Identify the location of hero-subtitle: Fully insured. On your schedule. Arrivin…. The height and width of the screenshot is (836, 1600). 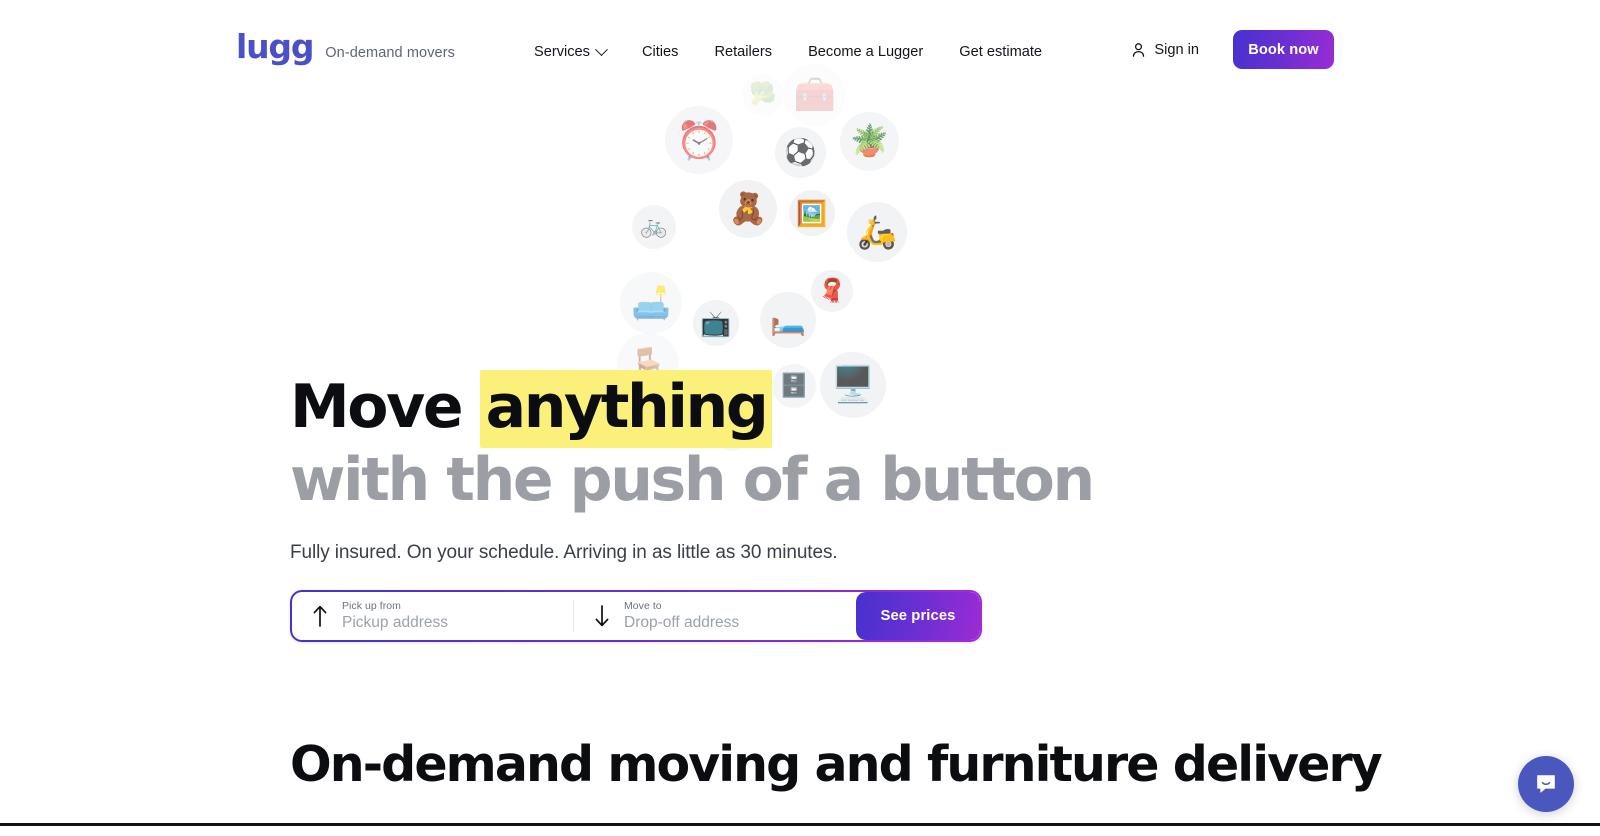
(564, 552).